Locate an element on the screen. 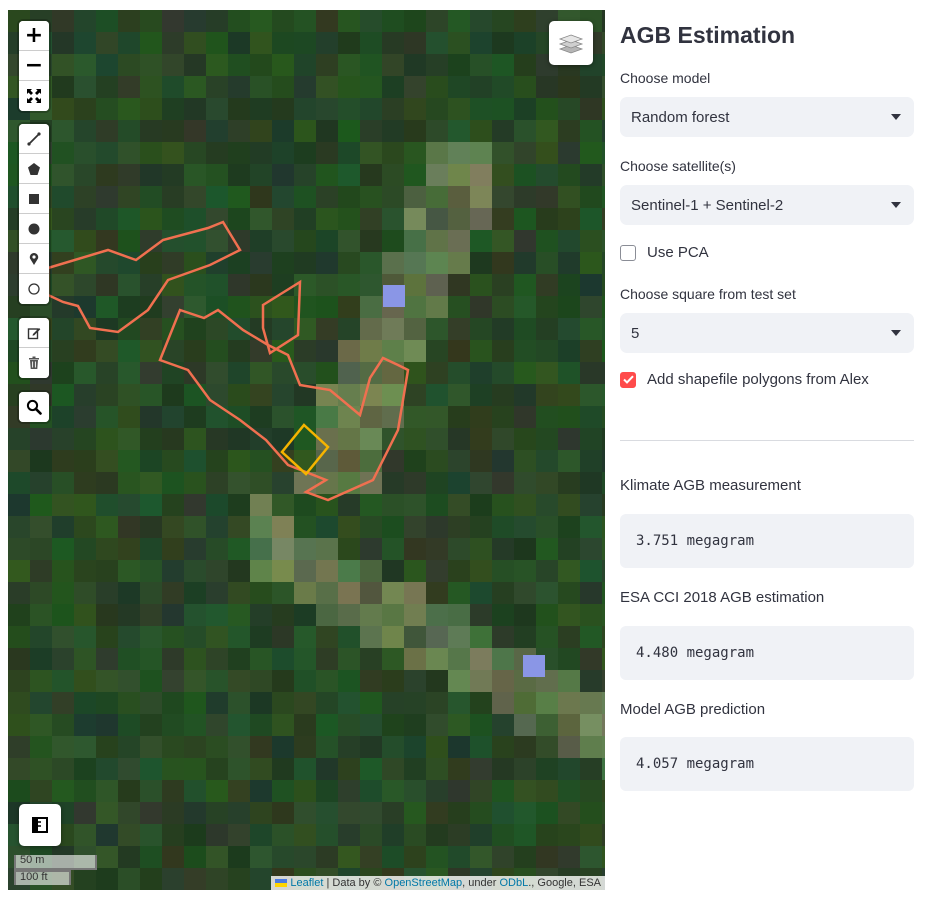  draw-toolbar is located at coordinates (34, 214).